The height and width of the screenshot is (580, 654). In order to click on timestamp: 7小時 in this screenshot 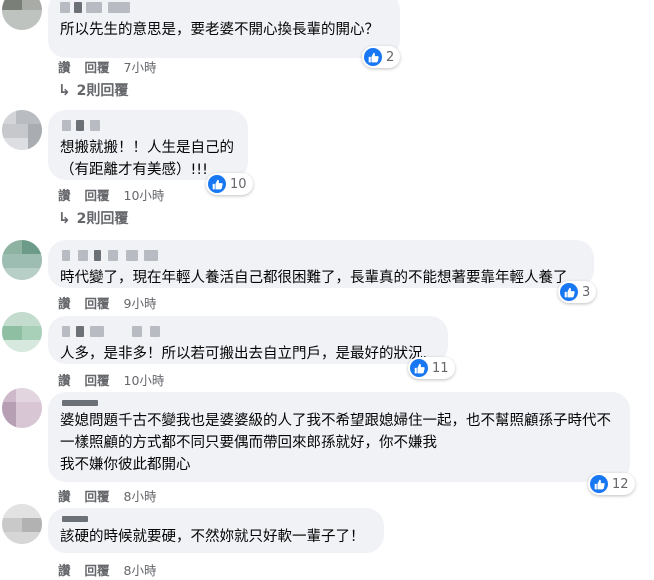, I will do `click(140, 66)`.